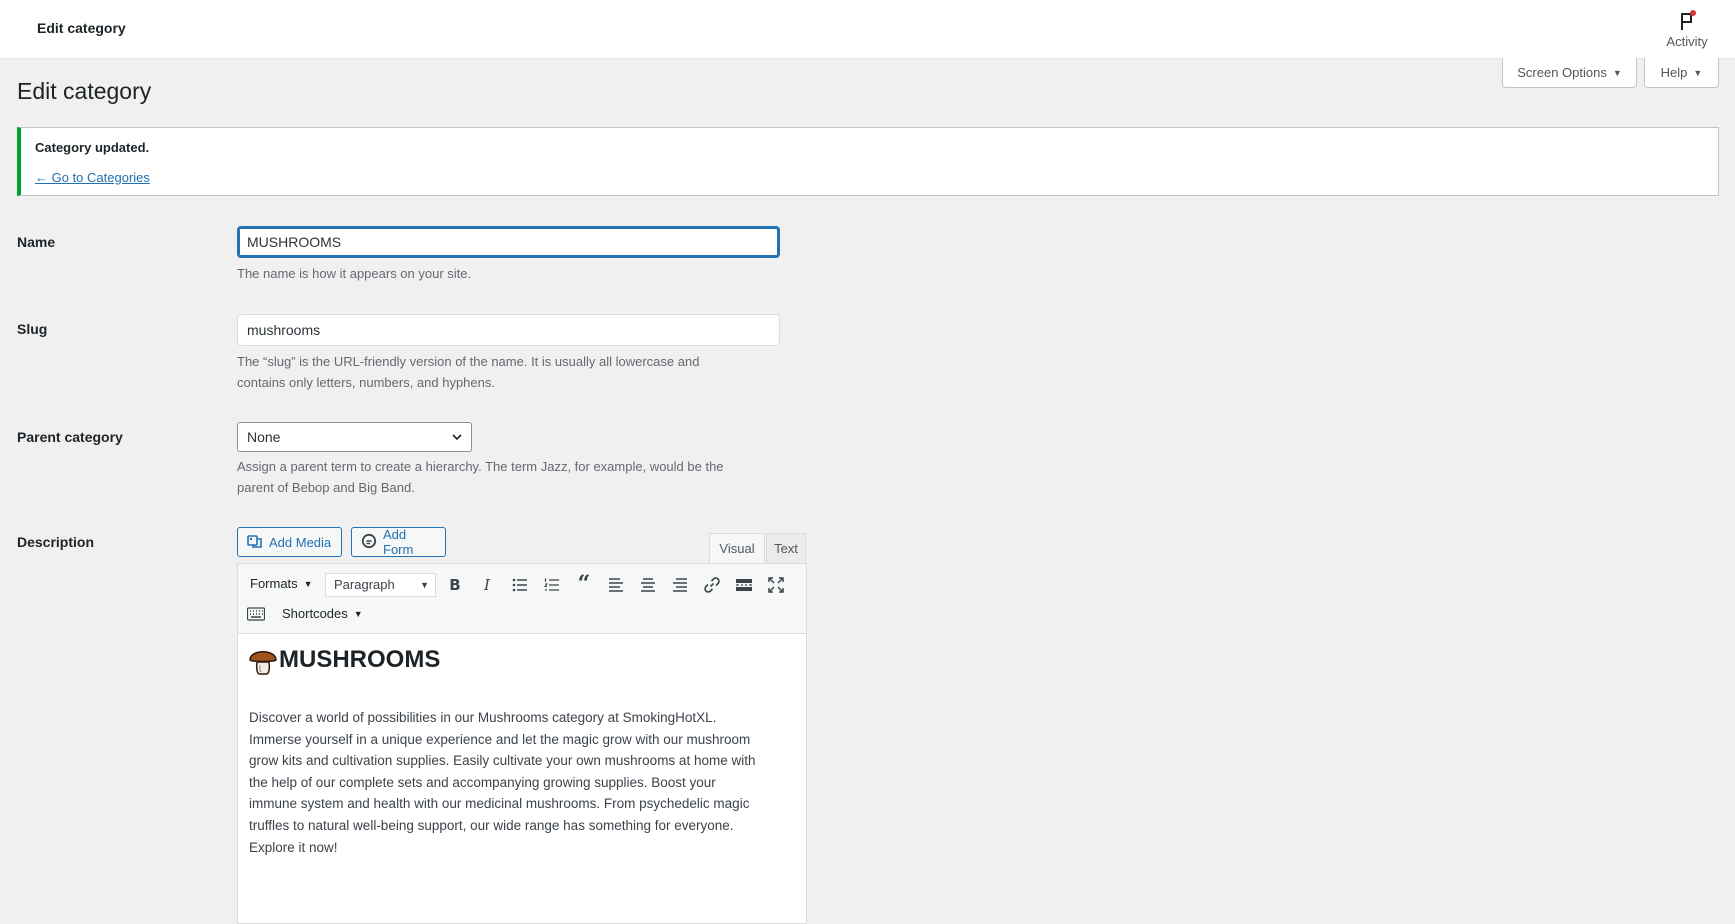 Image resolution: width=1735 pixels, height=924 pixels. I want to click on form-icon, so click(369, 542).